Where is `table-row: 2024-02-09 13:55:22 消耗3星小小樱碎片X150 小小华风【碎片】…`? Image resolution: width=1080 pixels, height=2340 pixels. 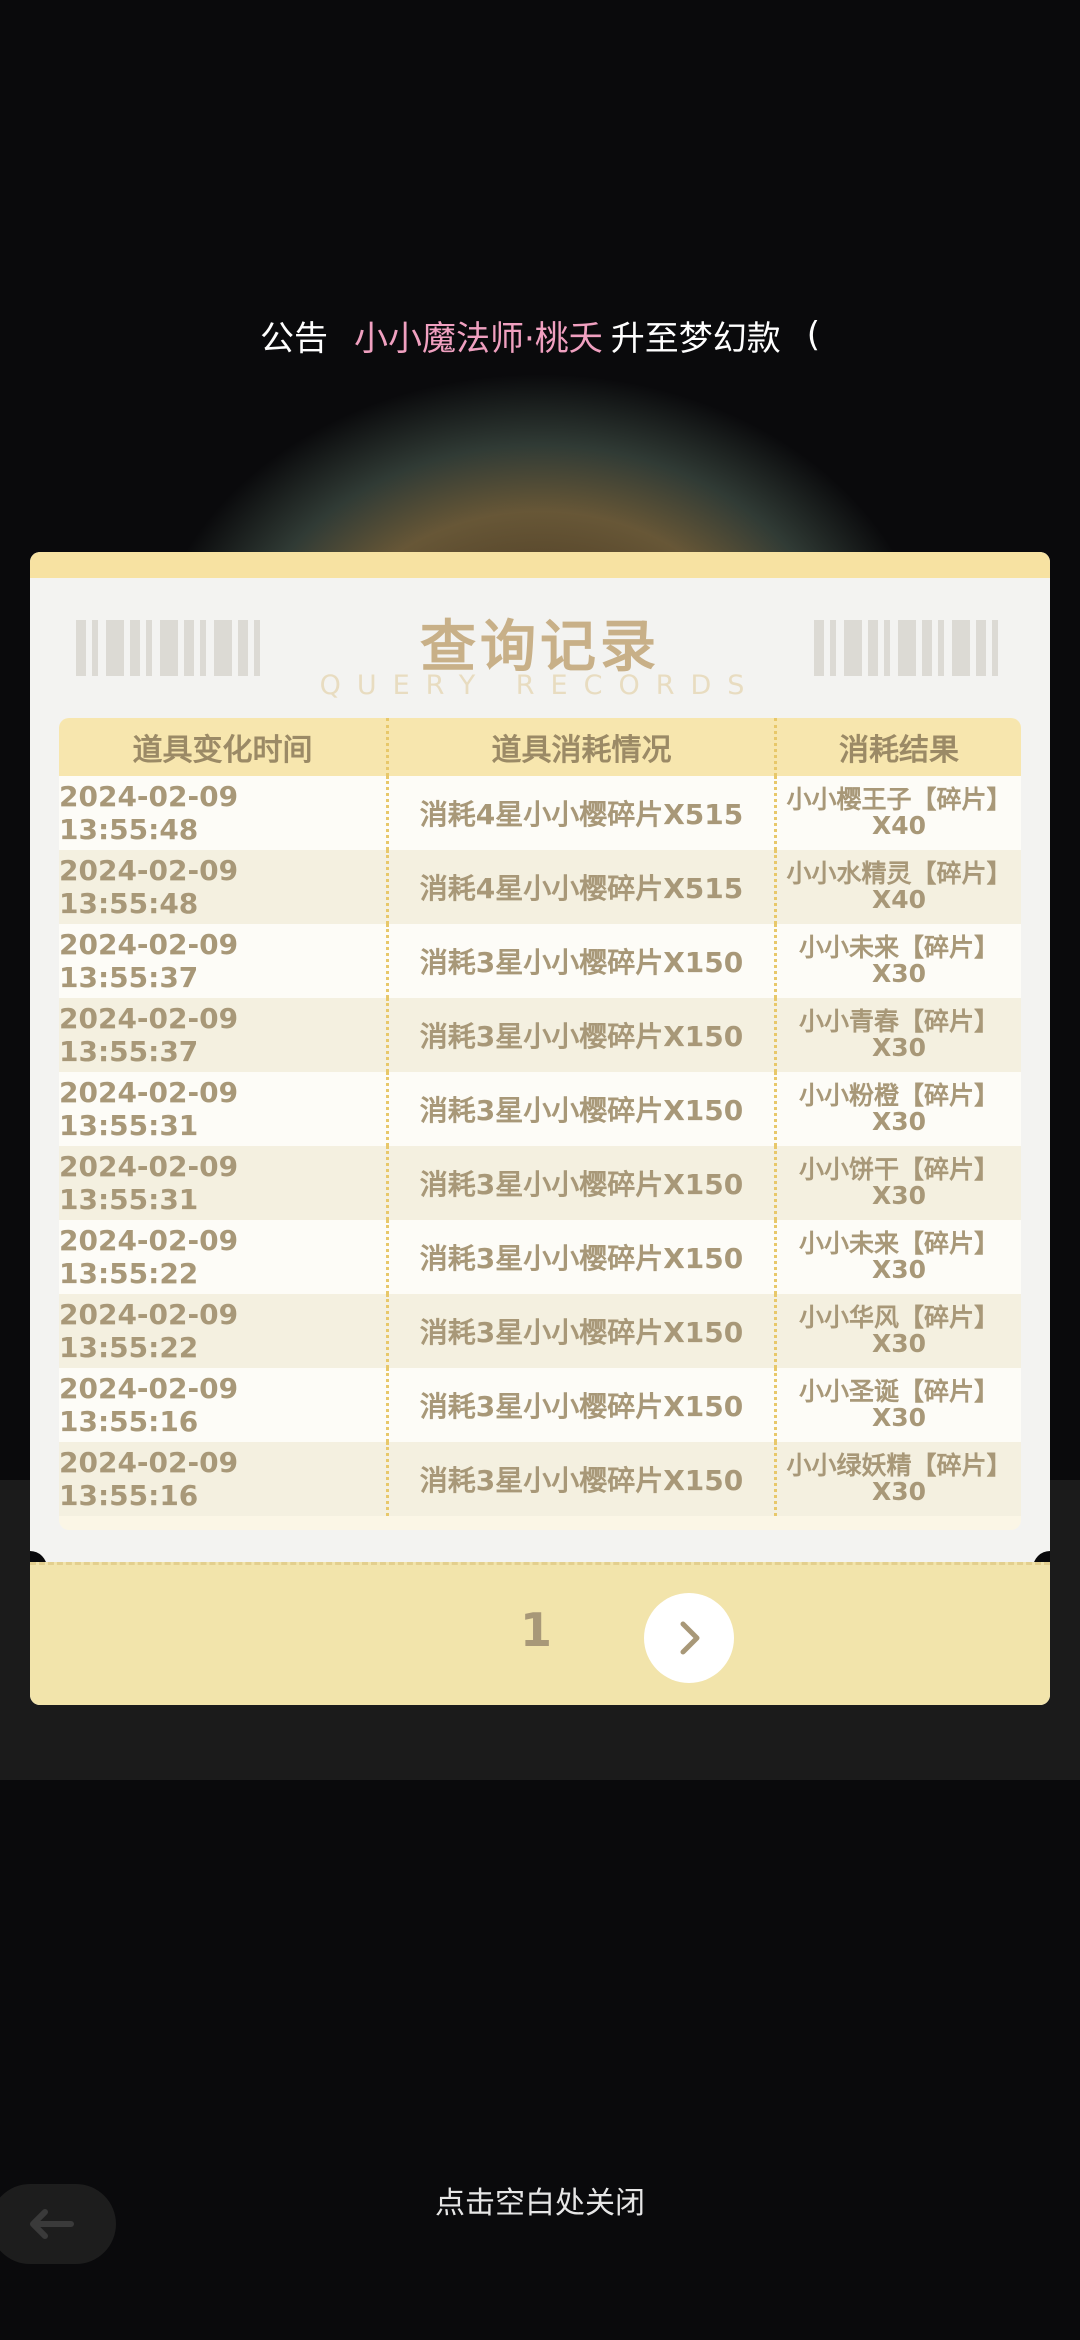
table-row: 2024-02-09 13:55:22 消耗3星小小樱碎片X150 小小华风【碎片】… is located at coordinates (540, 1331).